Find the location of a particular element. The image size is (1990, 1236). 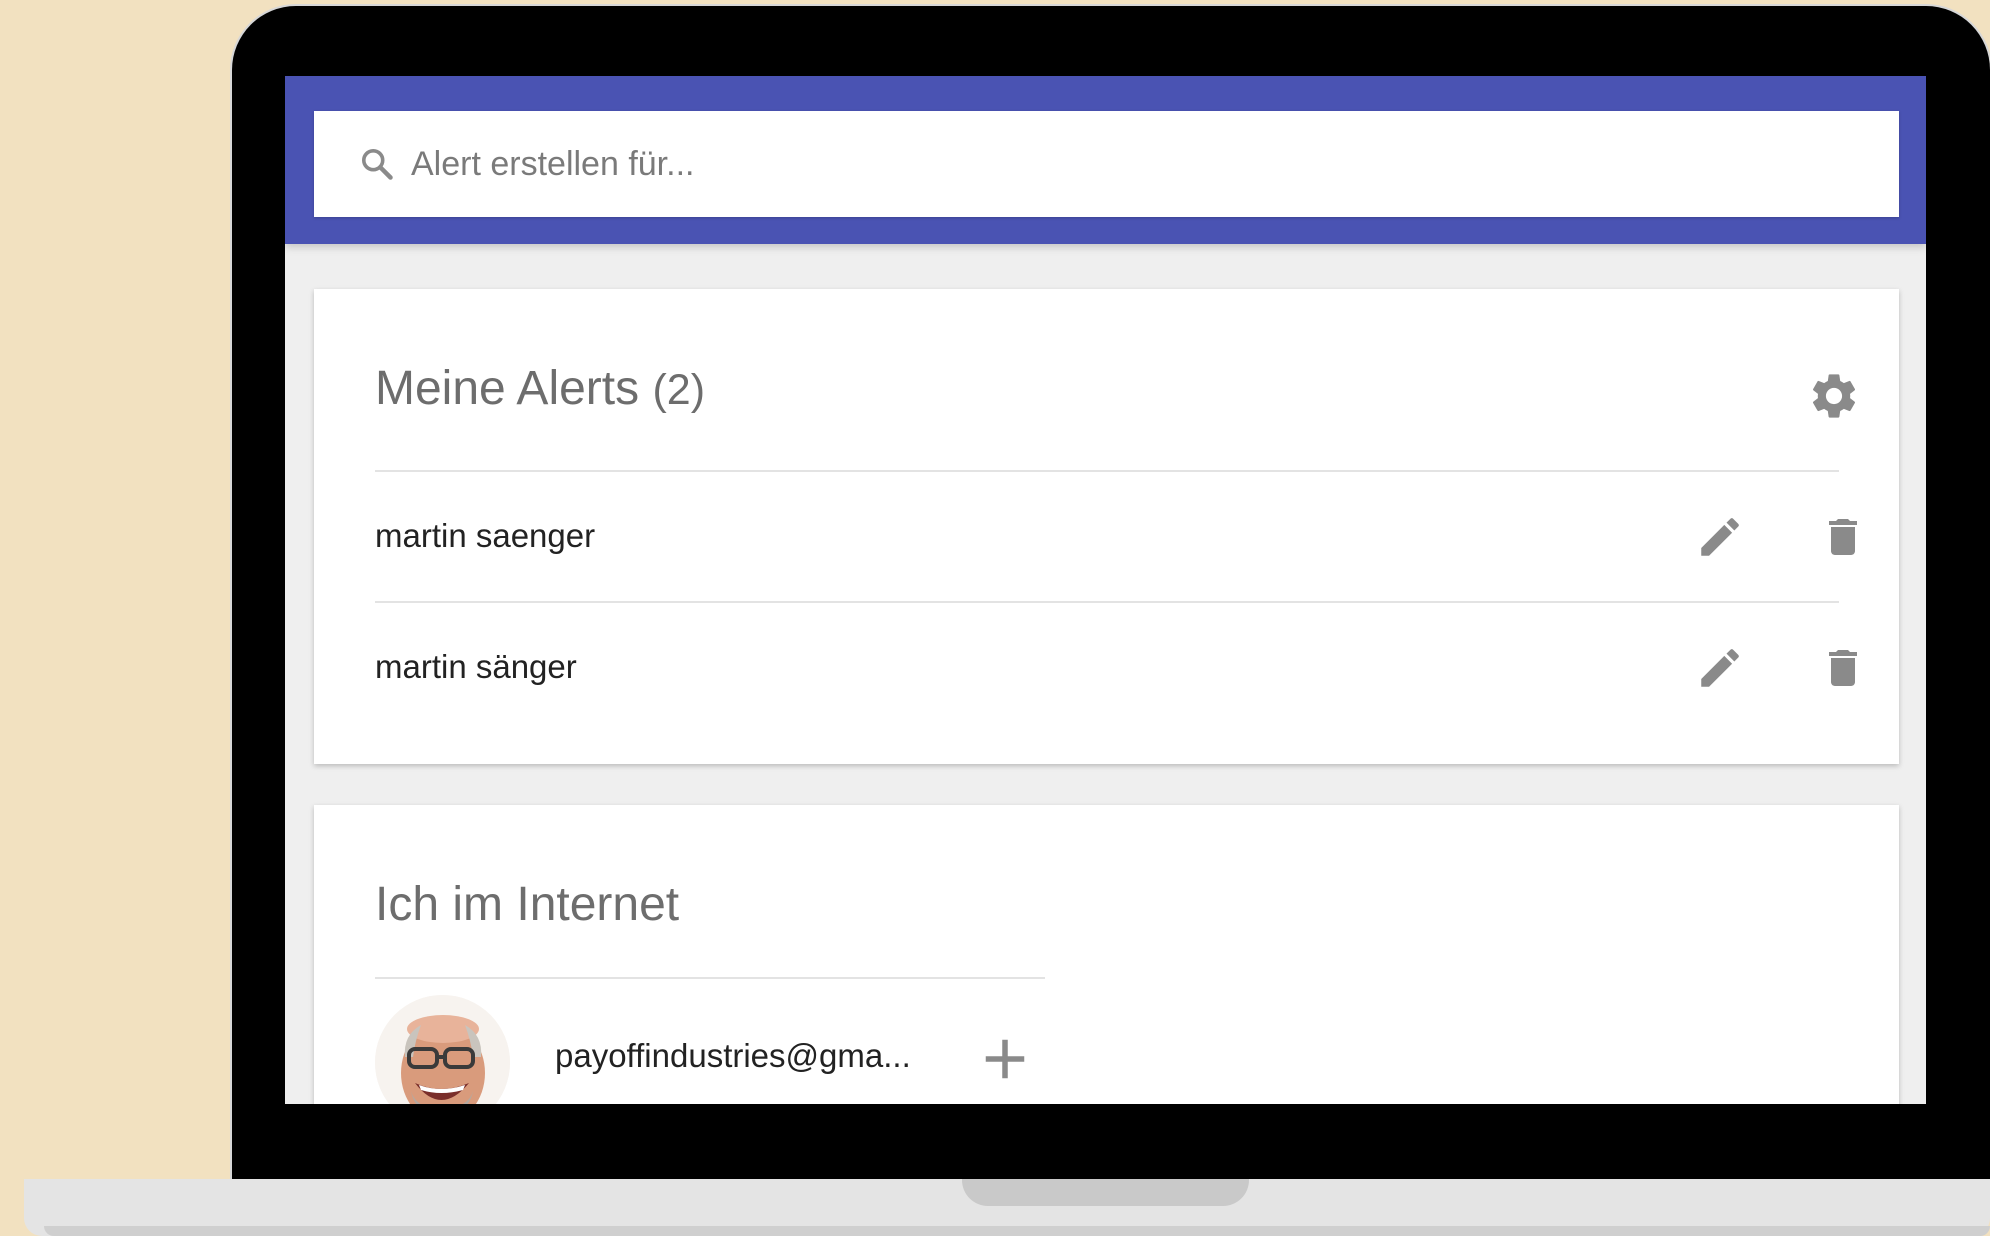

alert-label: martin sänger is located at coordinates (476, 666).